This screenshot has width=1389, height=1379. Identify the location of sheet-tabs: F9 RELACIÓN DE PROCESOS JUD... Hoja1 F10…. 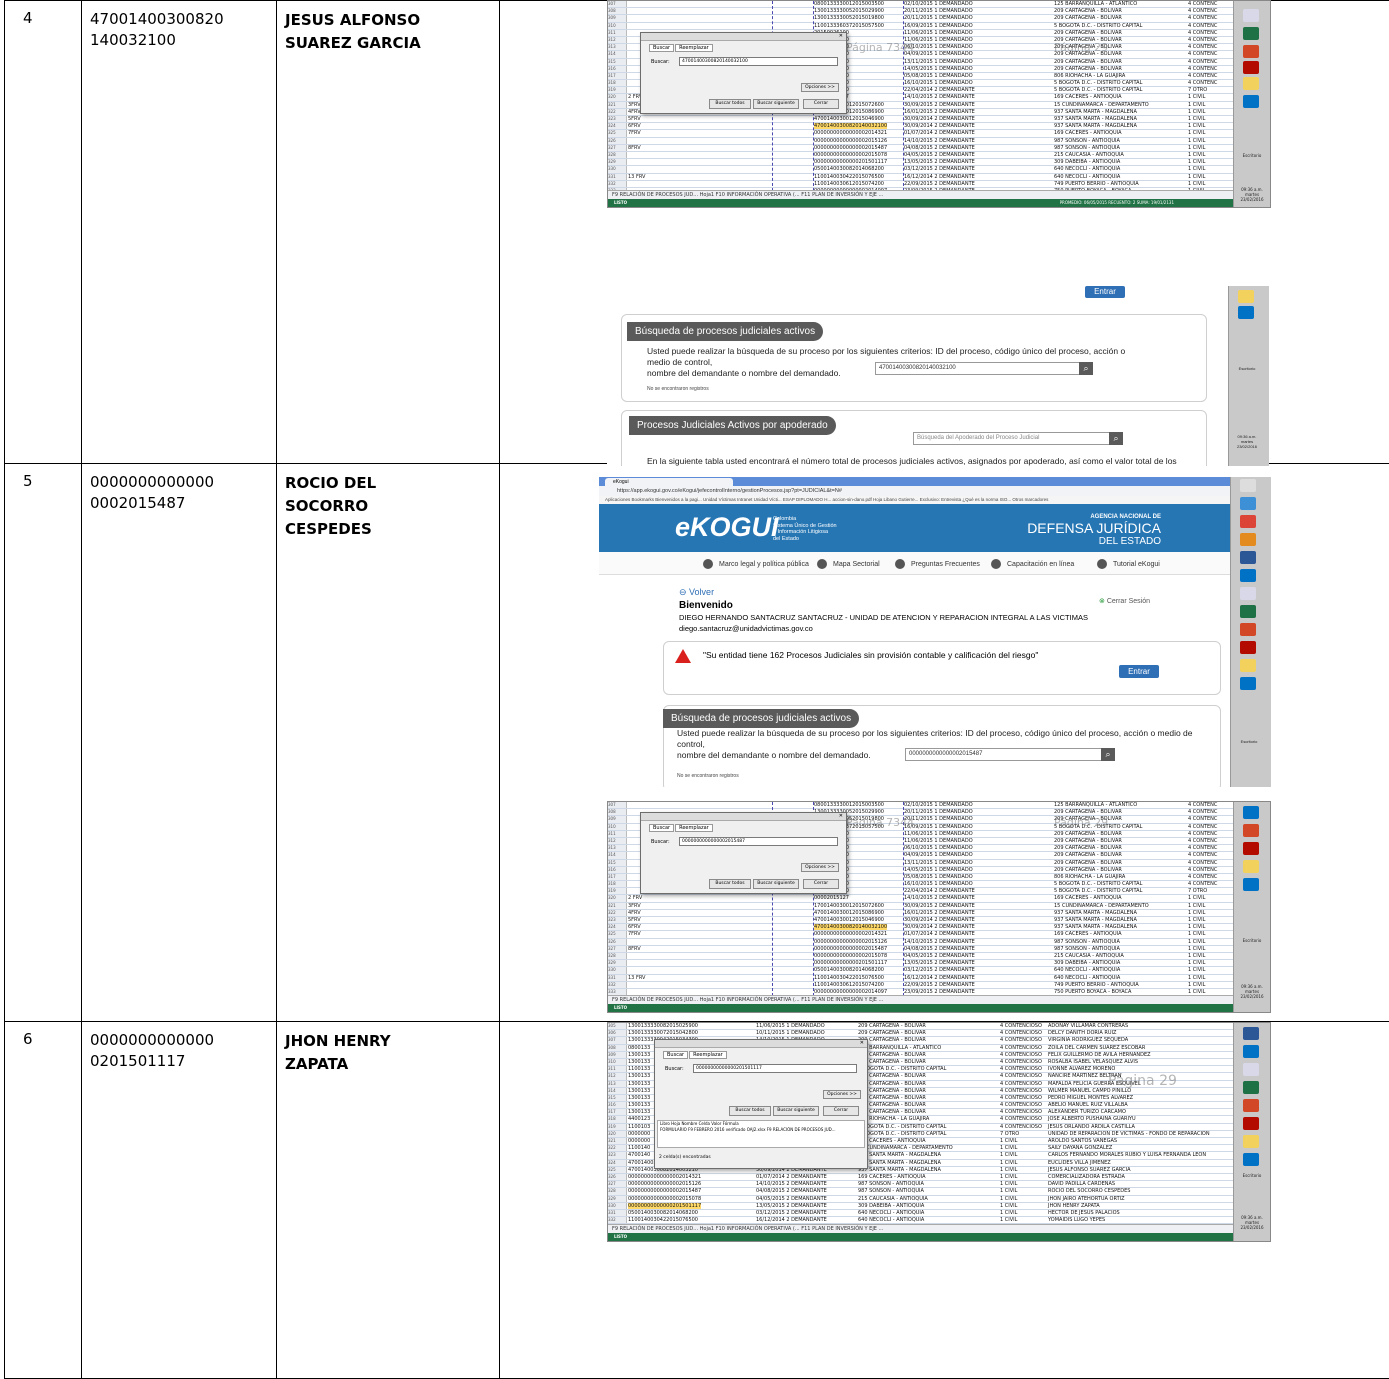
(921, 999).